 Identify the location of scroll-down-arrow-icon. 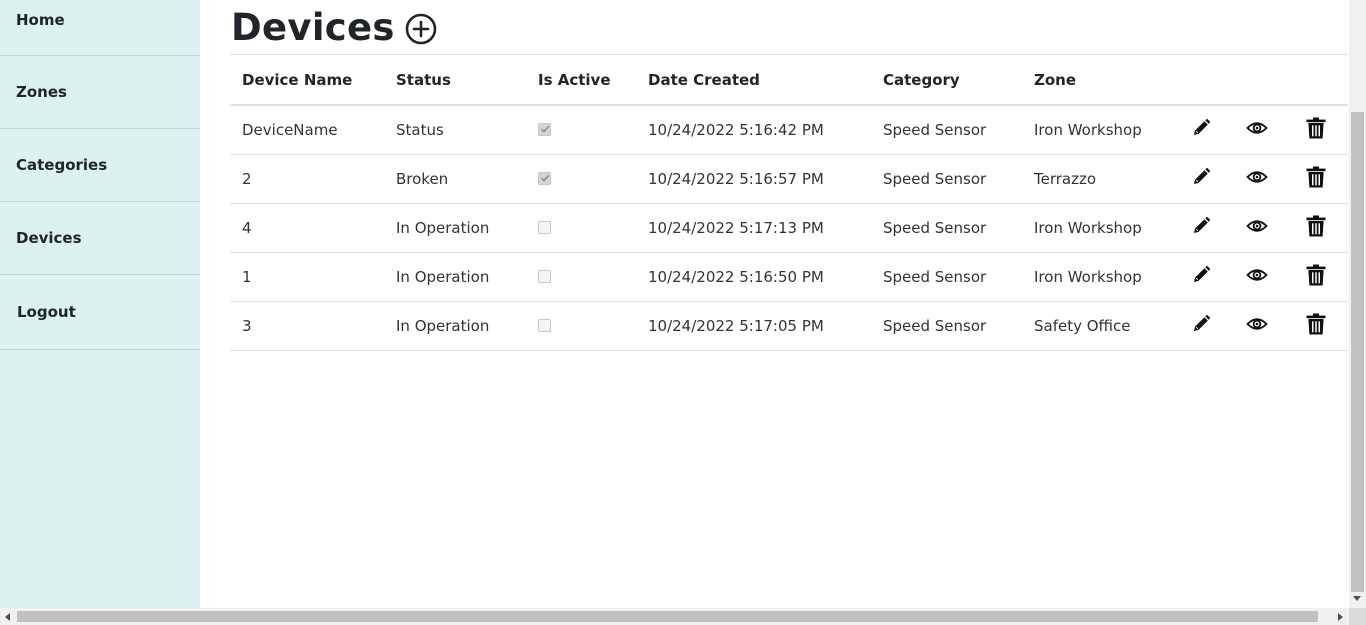
(1357, 598).